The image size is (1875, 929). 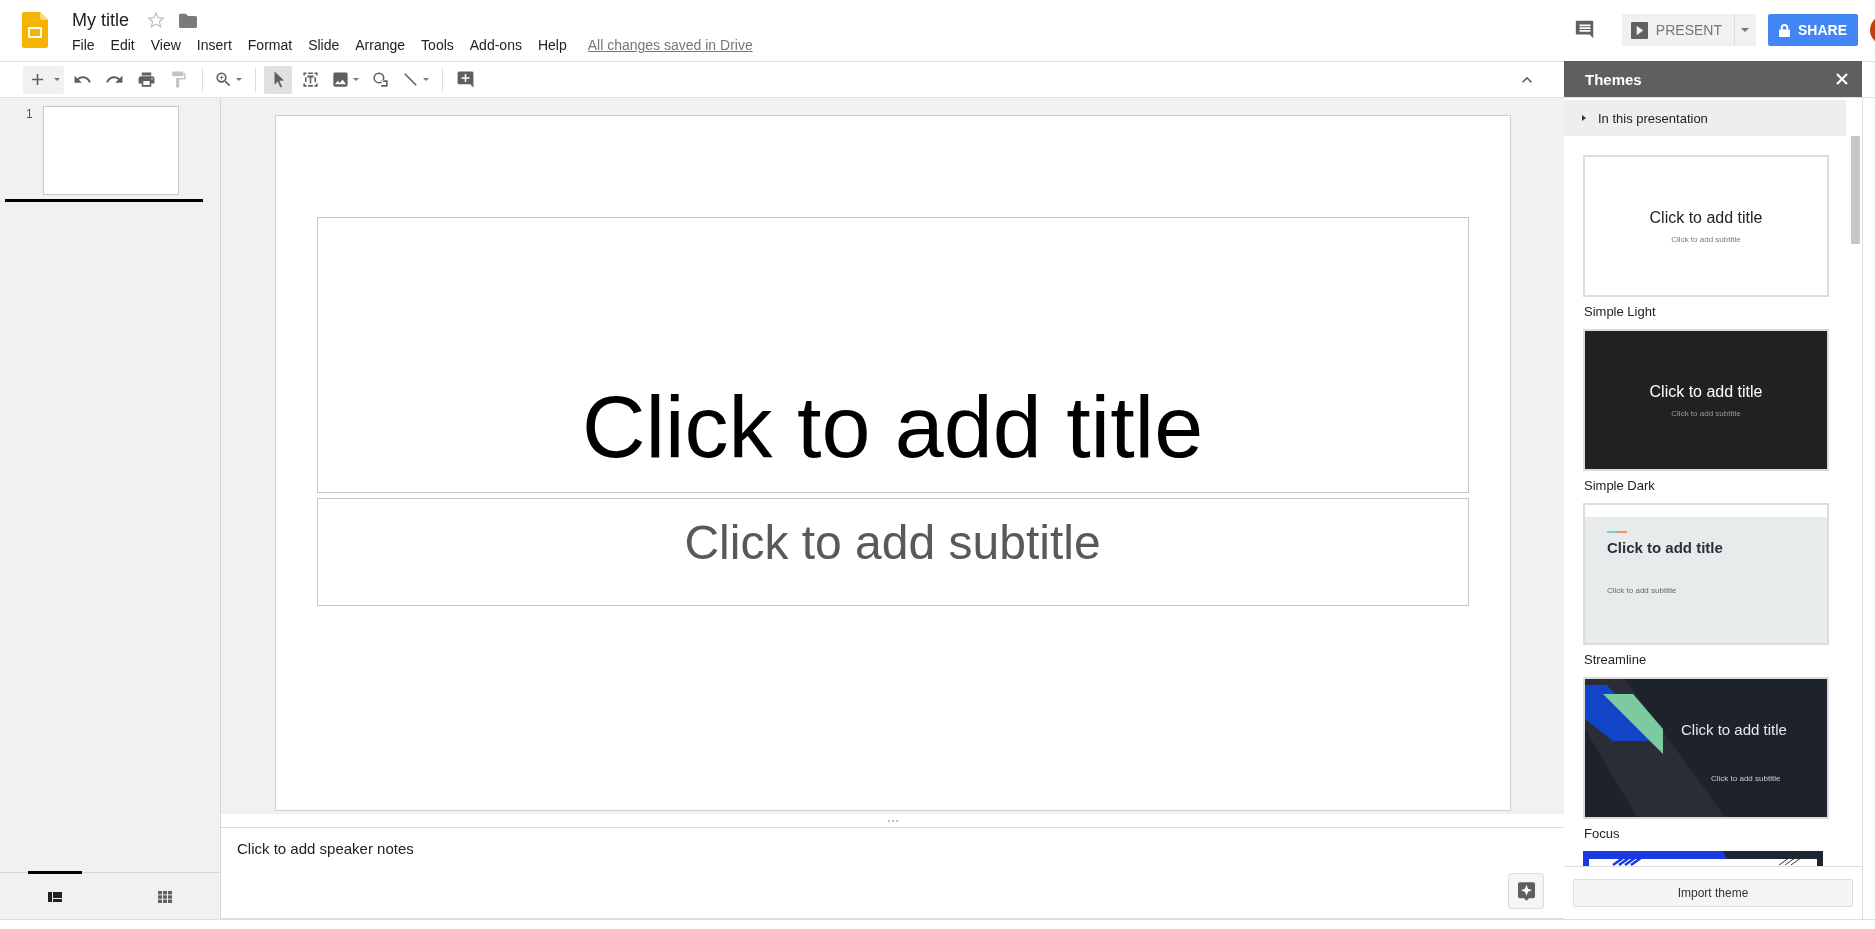 What do you see at coordinates (104, 154) in the screenshot?
I see `slide-thumbnail-item: 1` at bounding box center [104, 154].